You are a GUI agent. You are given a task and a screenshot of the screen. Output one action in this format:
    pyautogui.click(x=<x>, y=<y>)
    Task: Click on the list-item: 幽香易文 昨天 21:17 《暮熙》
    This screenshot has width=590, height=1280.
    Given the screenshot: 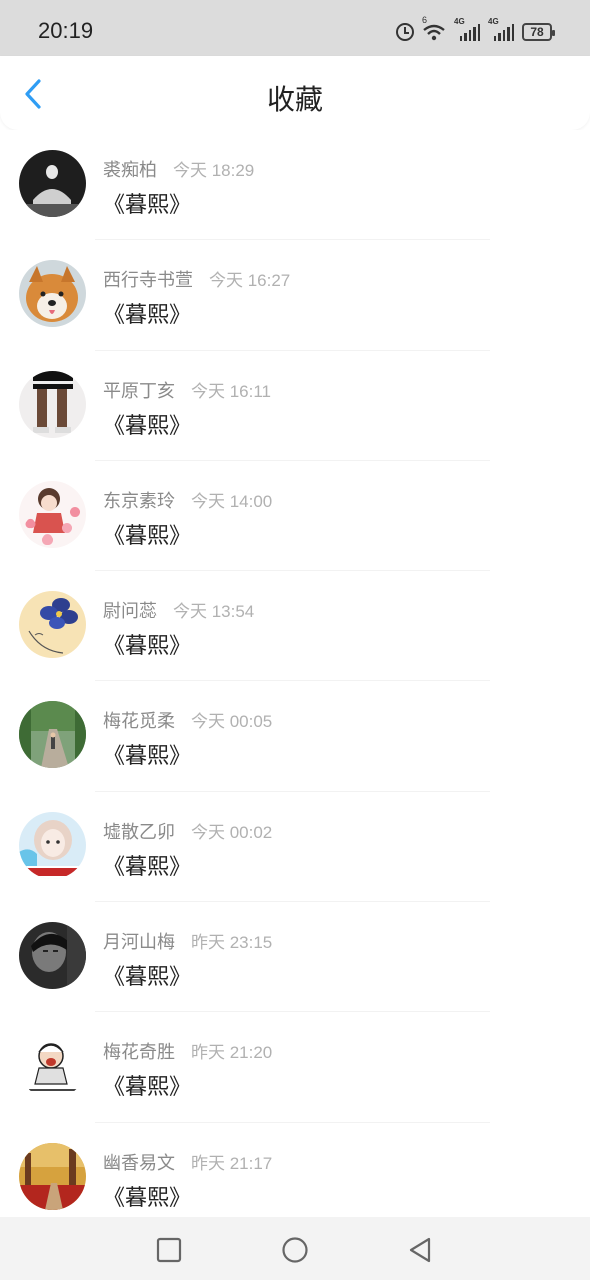 What is the action you would take?
    pyautogui.click(x=295, y=1170)
    